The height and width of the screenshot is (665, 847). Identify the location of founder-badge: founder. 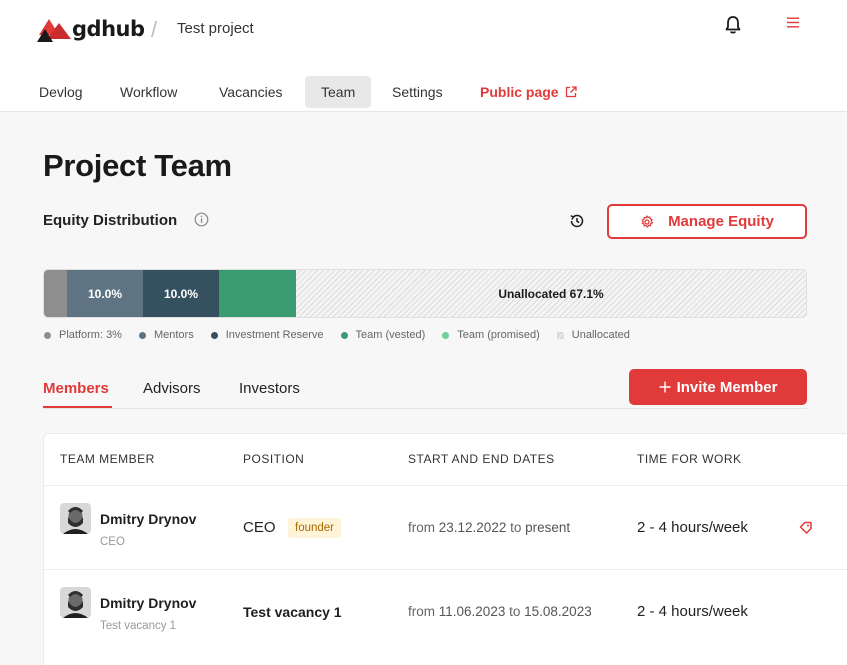
(315, 528).